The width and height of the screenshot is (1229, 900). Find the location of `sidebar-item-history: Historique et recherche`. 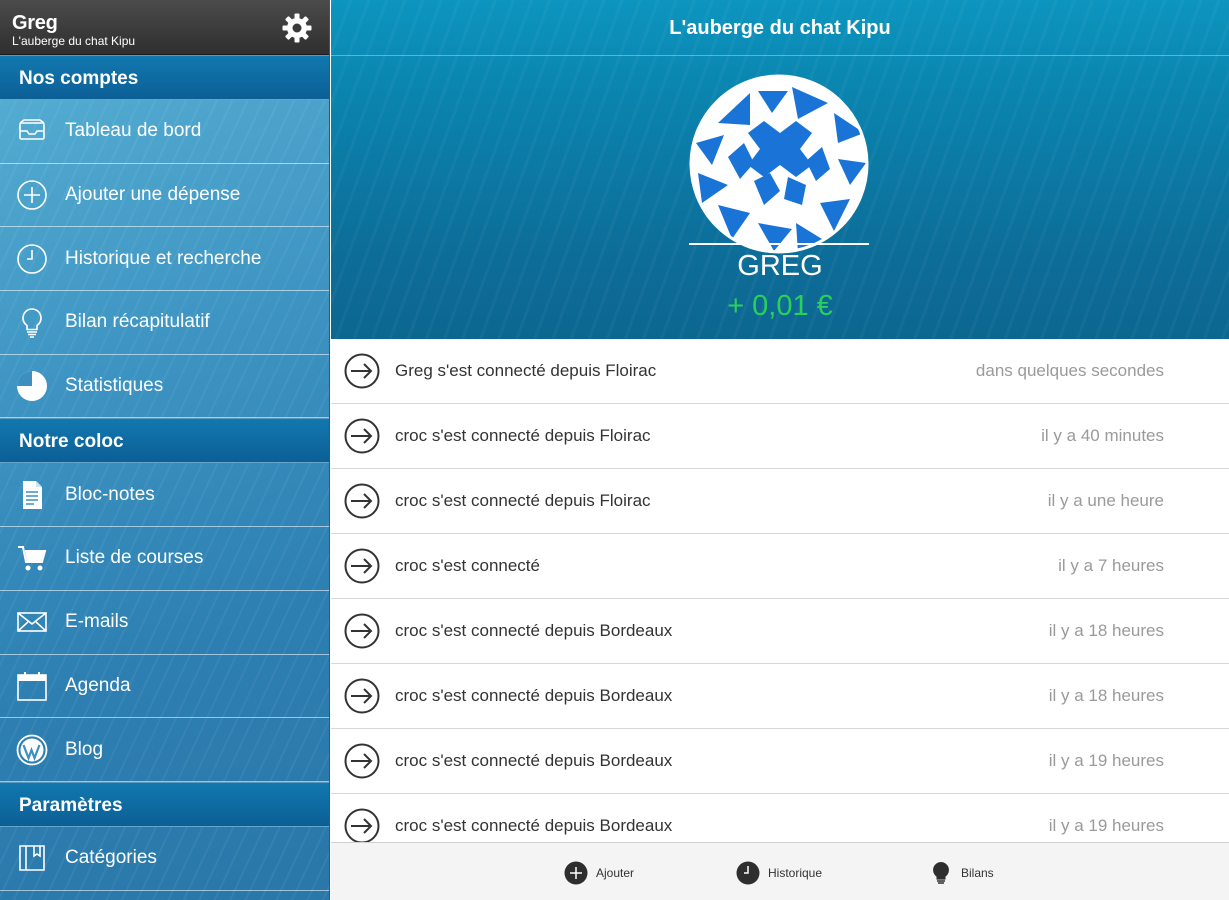

sidebar-item-history: Historique et recherche is located at coordinates (164, 259).